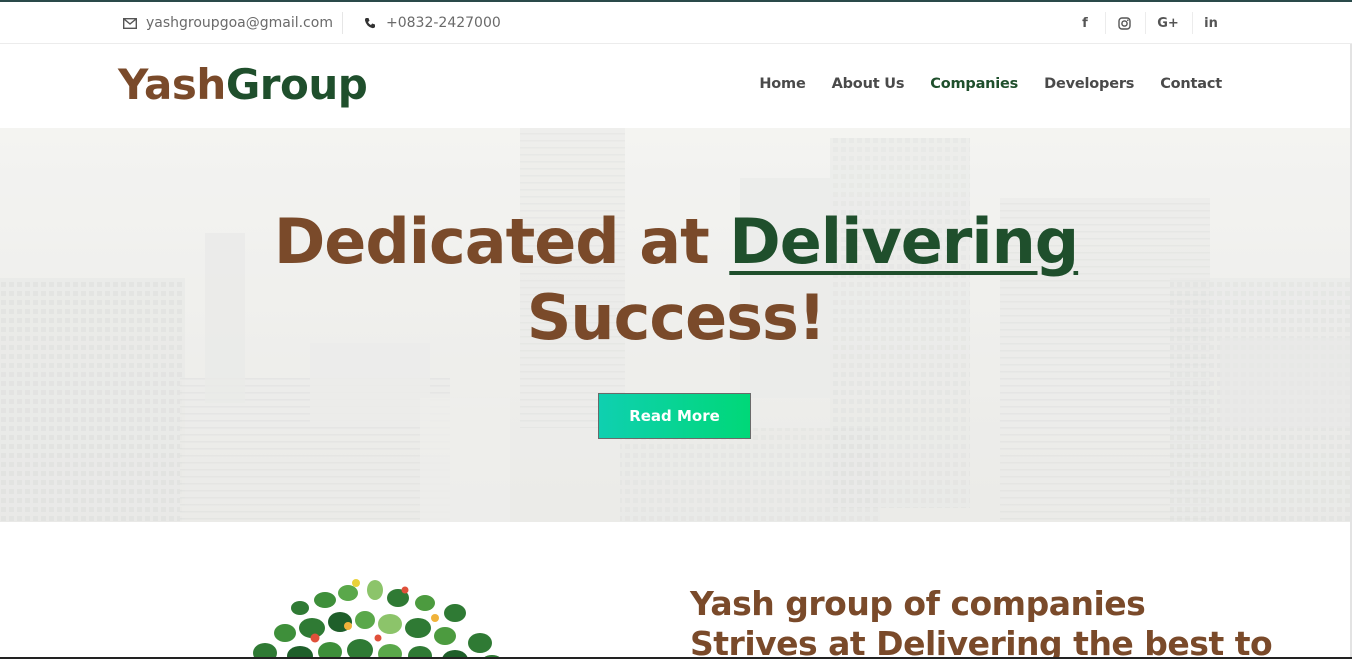  I want to click on nav-home: Home, so click(782, 84).